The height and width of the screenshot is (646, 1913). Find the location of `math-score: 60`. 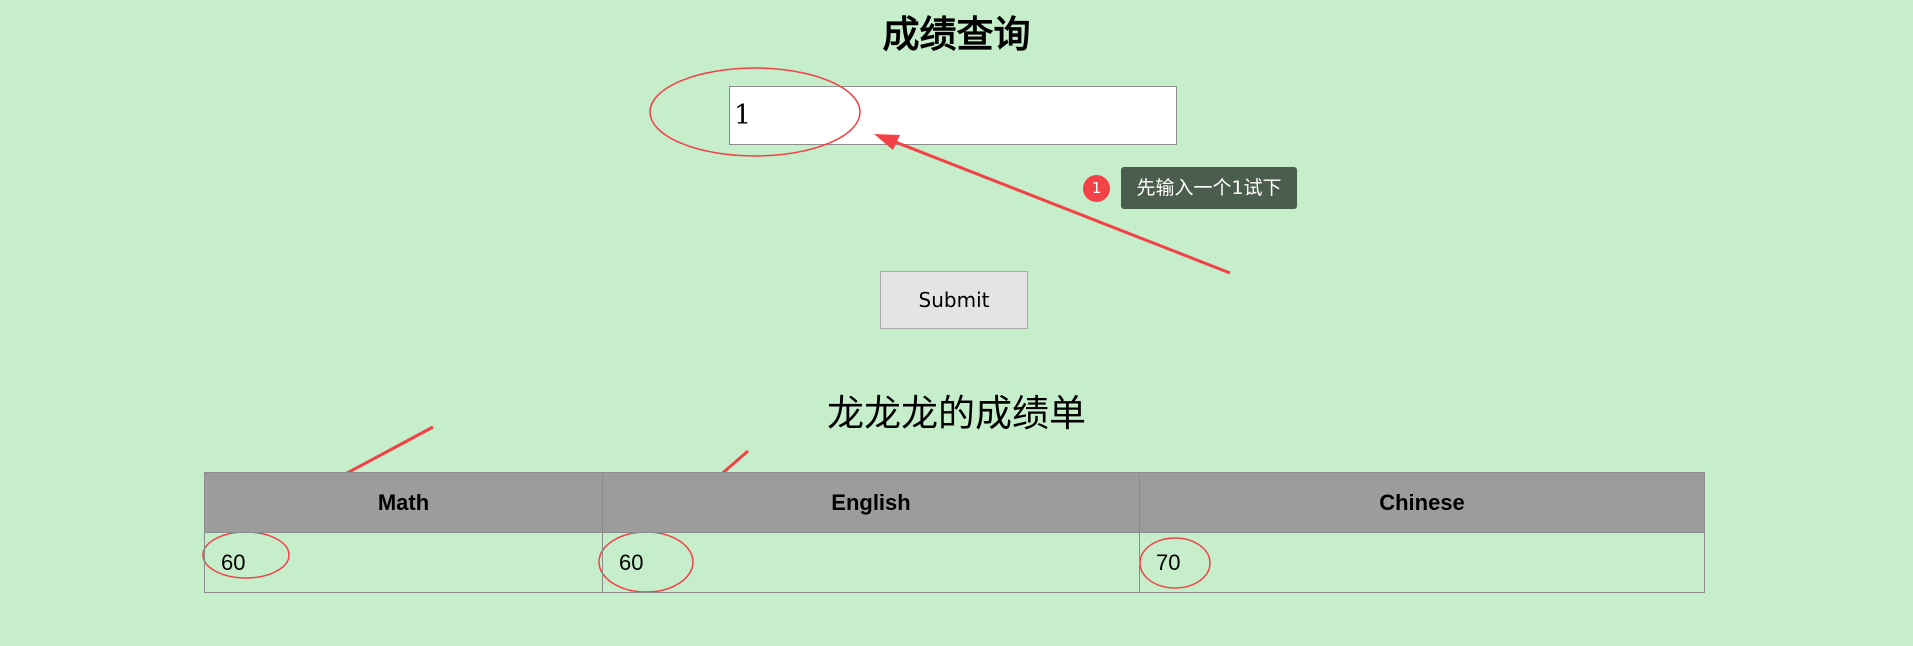

math-score: 60 is located at coordinates (403, 562).